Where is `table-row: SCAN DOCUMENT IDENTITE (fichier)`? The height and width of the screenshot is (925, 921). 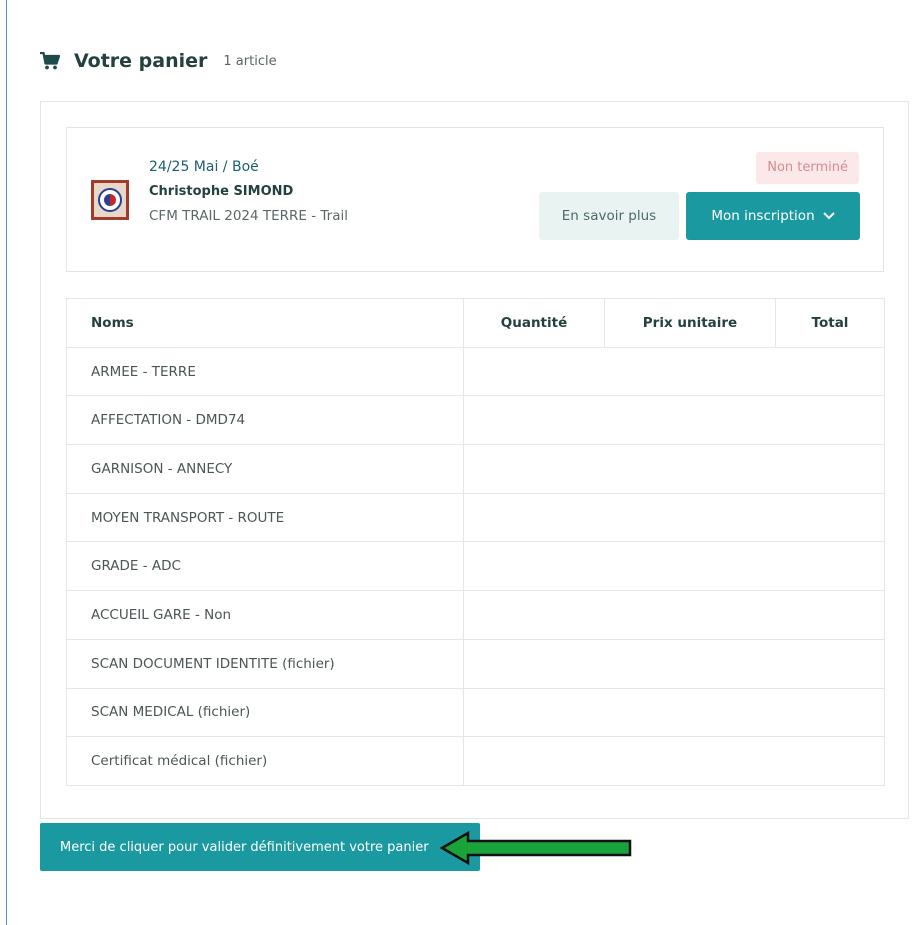
table-row: SCAN DOCUMENT IDENTITE (fichier) is located at coordinates (475, 663).